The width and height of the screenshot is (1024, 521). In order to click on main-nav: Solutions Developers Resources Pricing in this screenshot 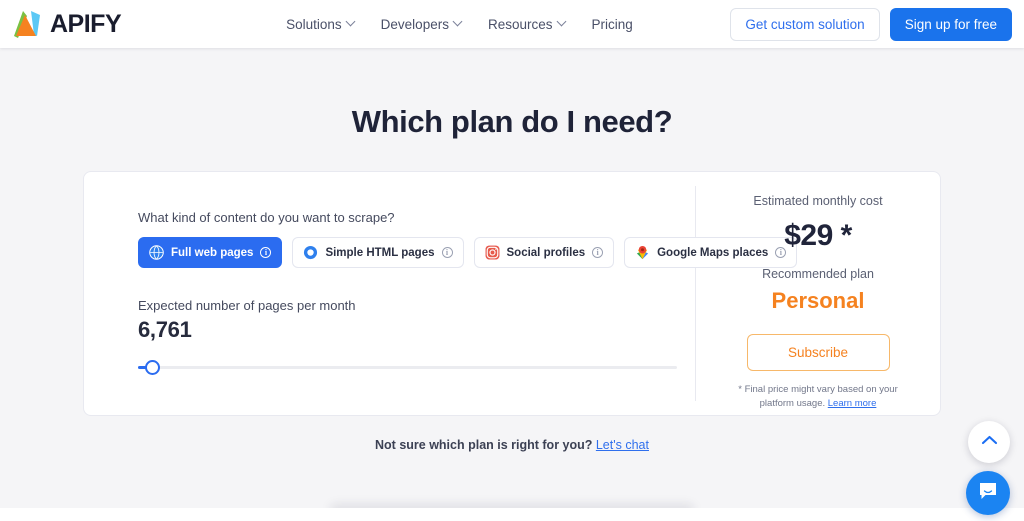, I will do `click(459, 24)`.